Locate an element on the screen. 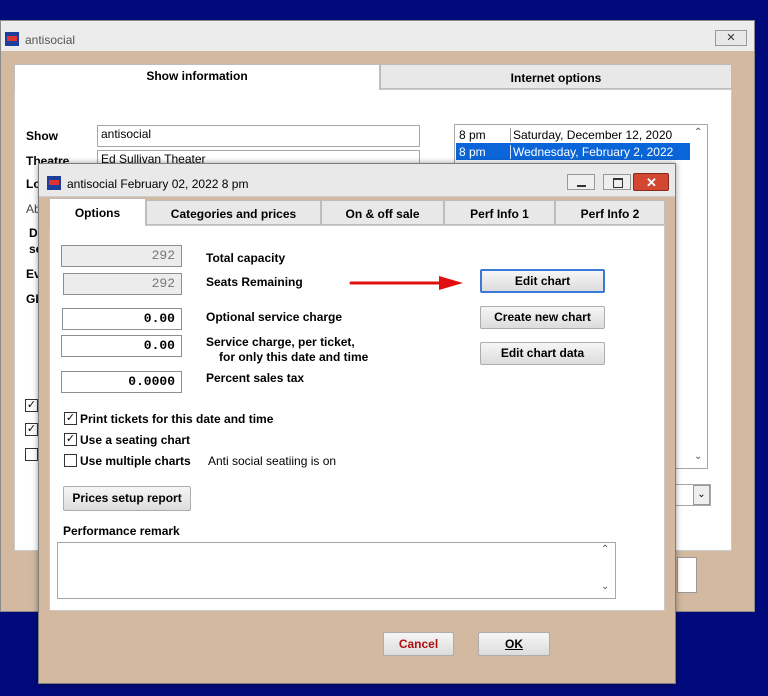 The image size is (768, 696). back-window-titlebar: antisocial ✕ is located at coordinates (377, 36).